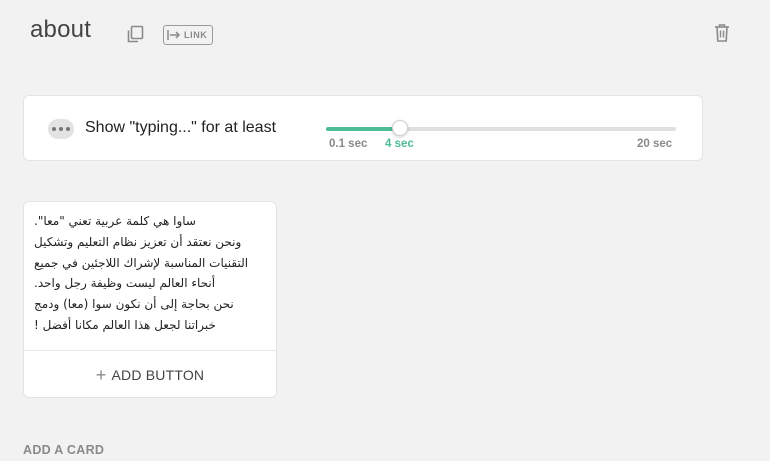 The image size is (770, 461). What do you see at coordinates (399, 144) in the screenshot?
I see `slider-value-label: 4 sec` at bounding box center [399, 144].